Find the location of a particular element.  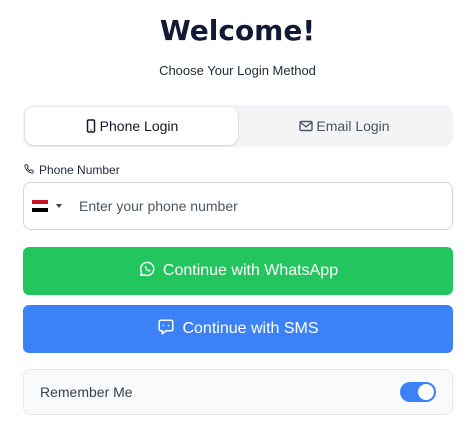

phone-icon is located at coordinates (29, 170).